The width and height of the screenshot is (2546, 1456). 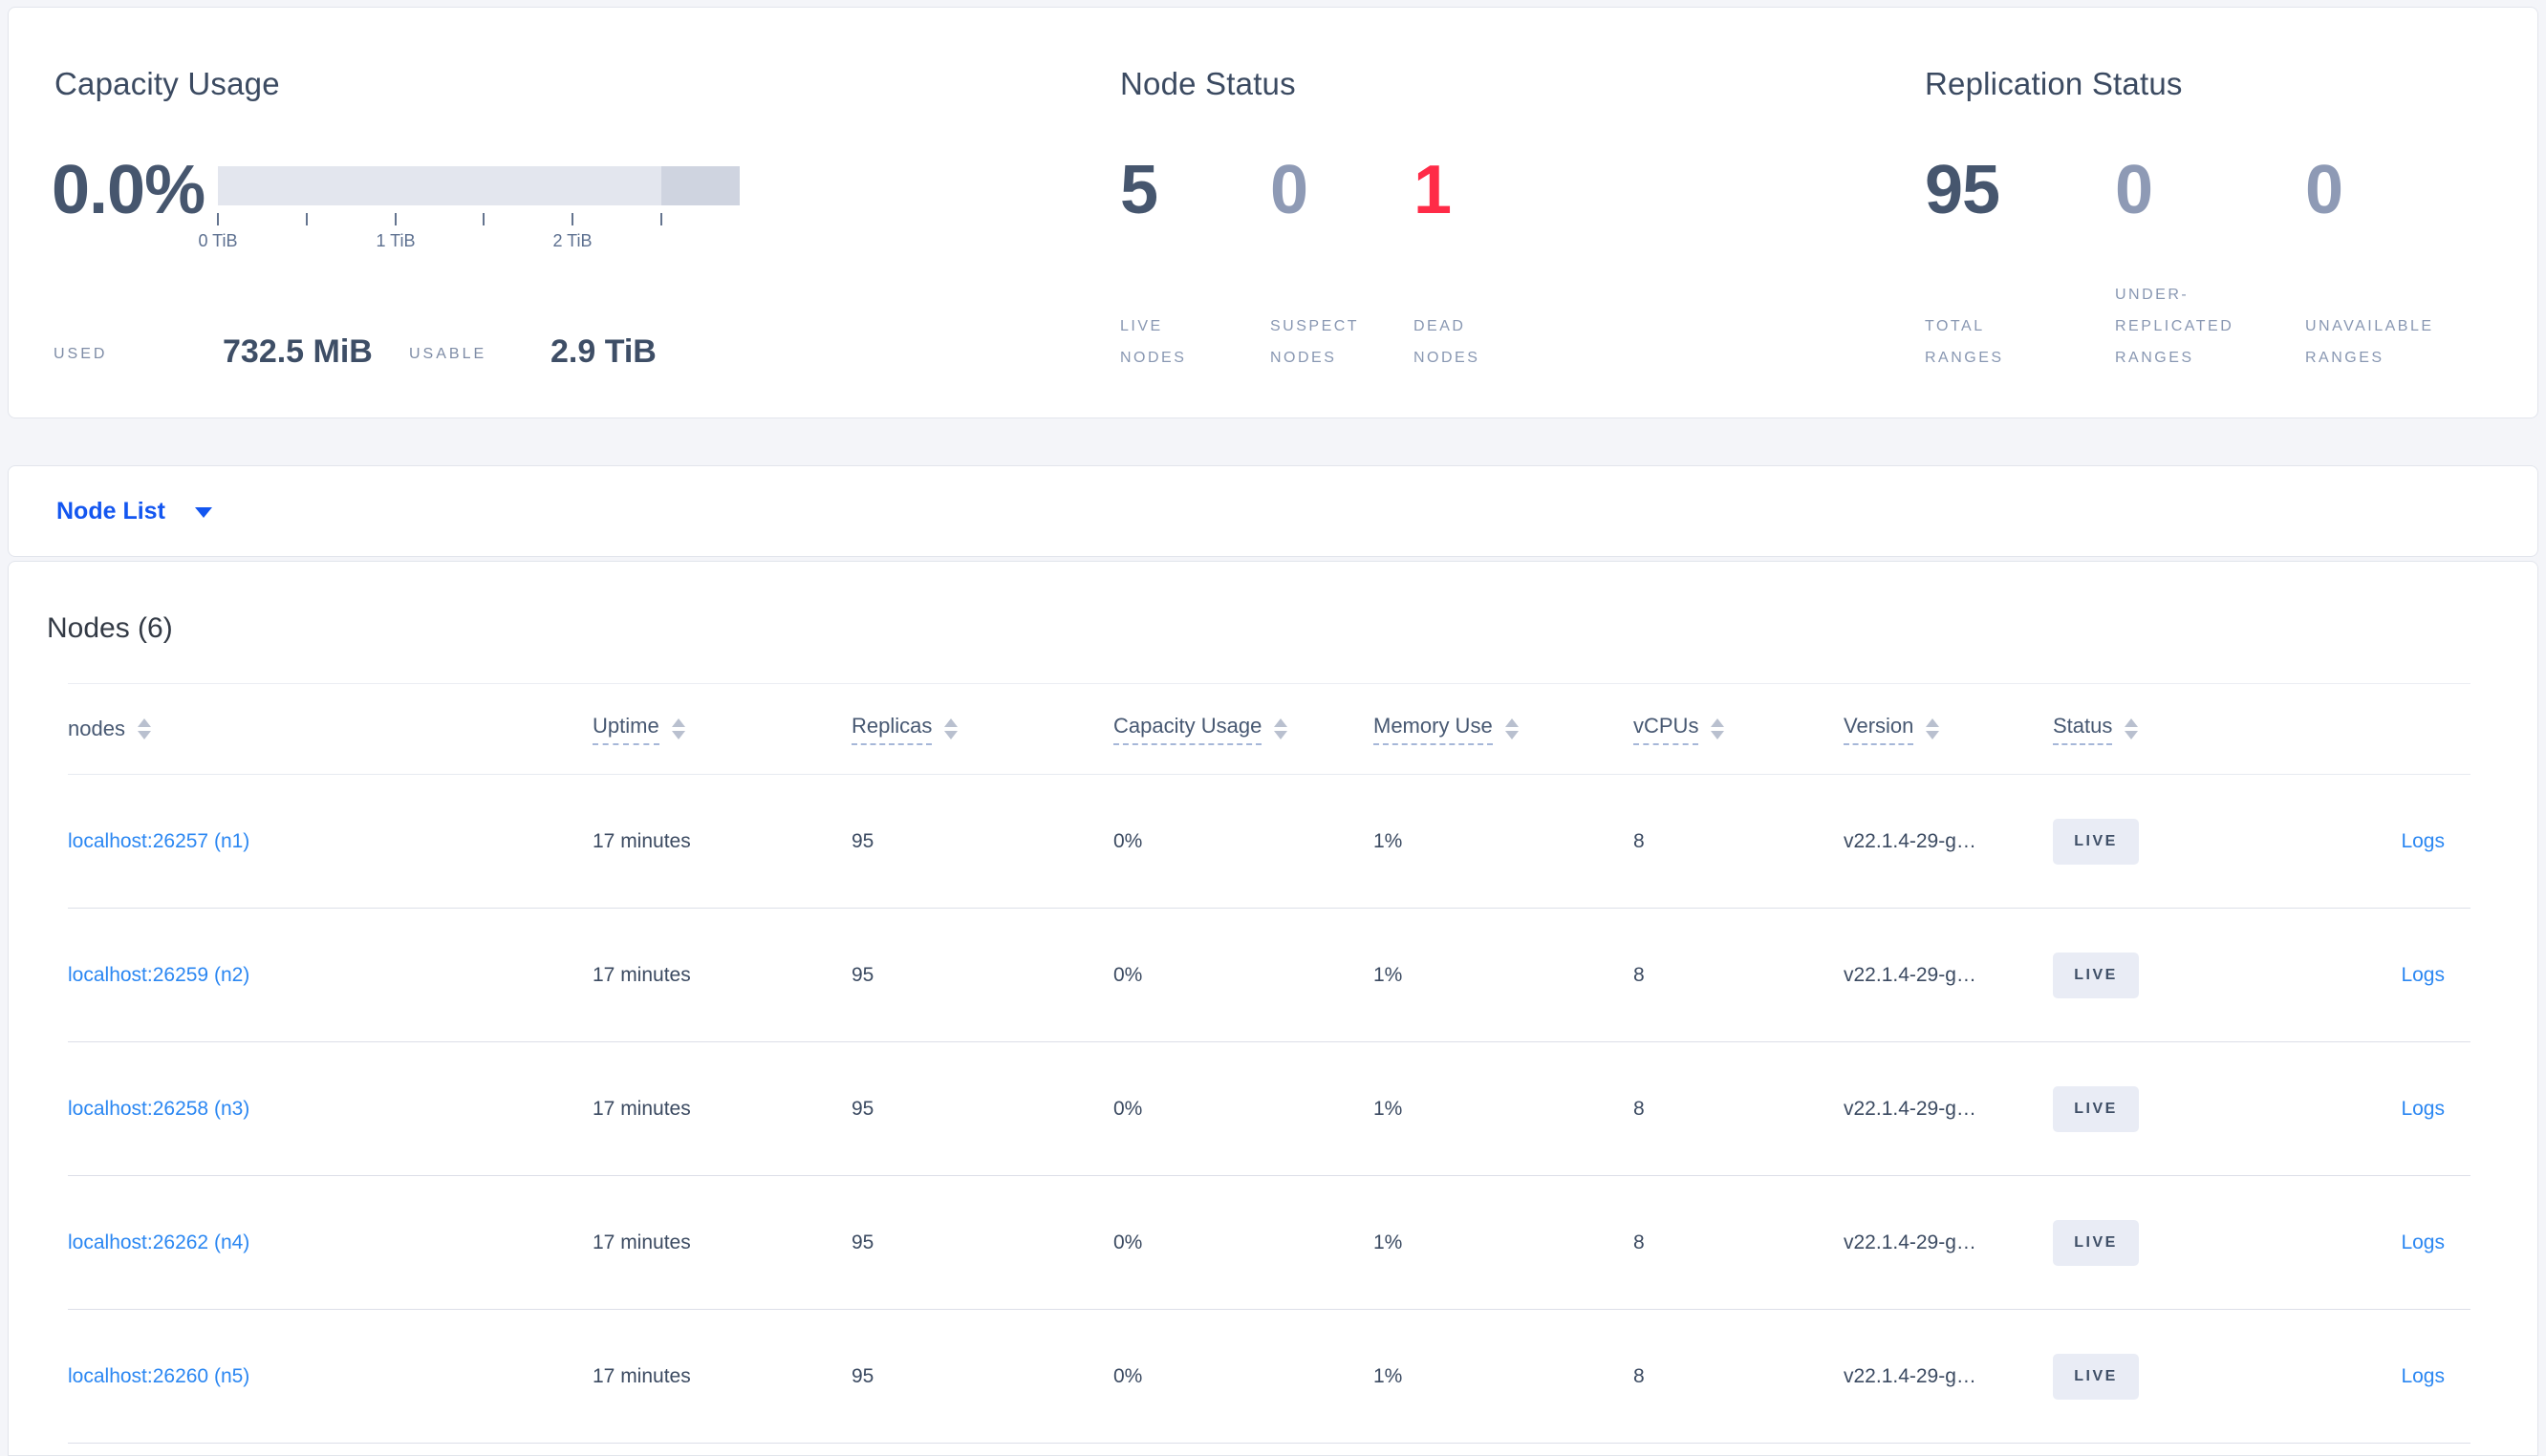 What do you see at coordinates (1243, 729) in the screenshot?
I see `column-header-capacity-usage: Capacity Usage` at bounding box center [1243, 729].